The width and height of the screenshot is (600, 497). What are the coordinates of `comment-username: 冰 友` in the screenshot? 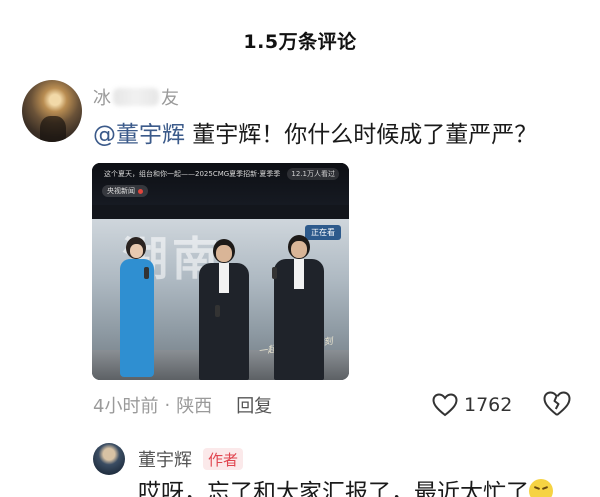 It's located at (136, 97).